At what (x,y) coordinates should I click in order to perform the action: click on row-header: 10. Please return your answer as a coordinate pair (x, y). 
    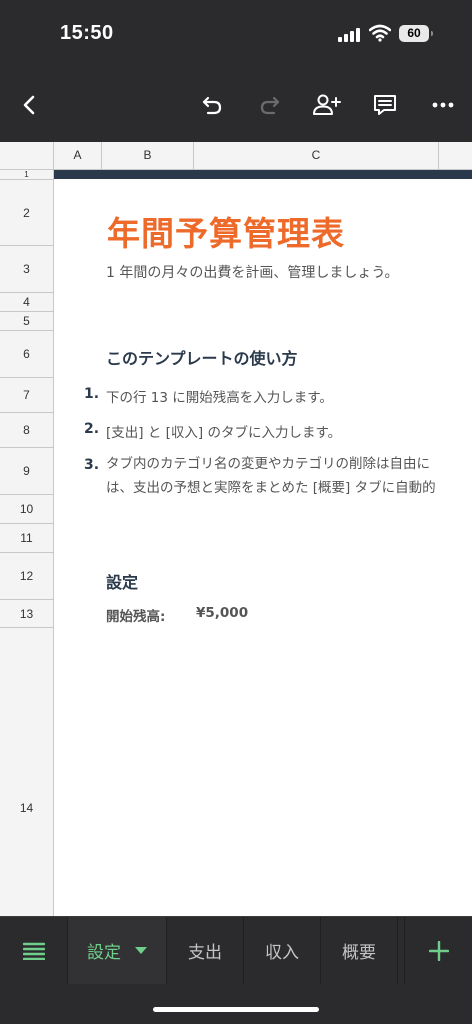
    Looking at the image, I should click on (26, 509).